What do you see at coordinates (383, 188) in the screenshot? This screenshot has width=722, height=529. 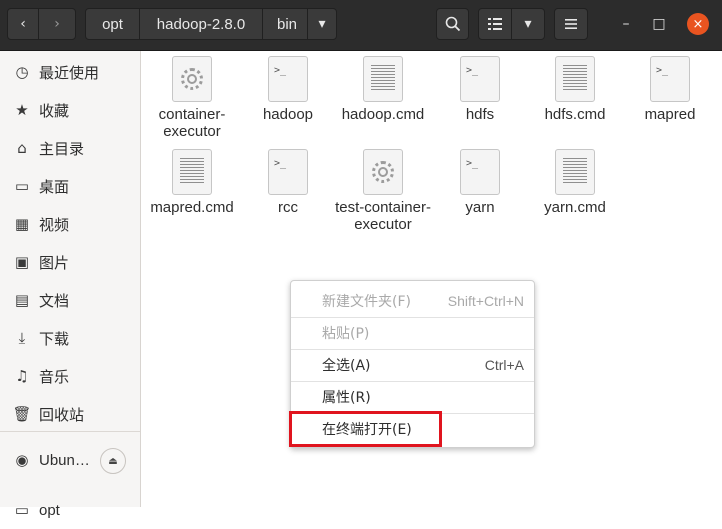 I see `file-item: test-container-executor` at bounding box center [383, 188].